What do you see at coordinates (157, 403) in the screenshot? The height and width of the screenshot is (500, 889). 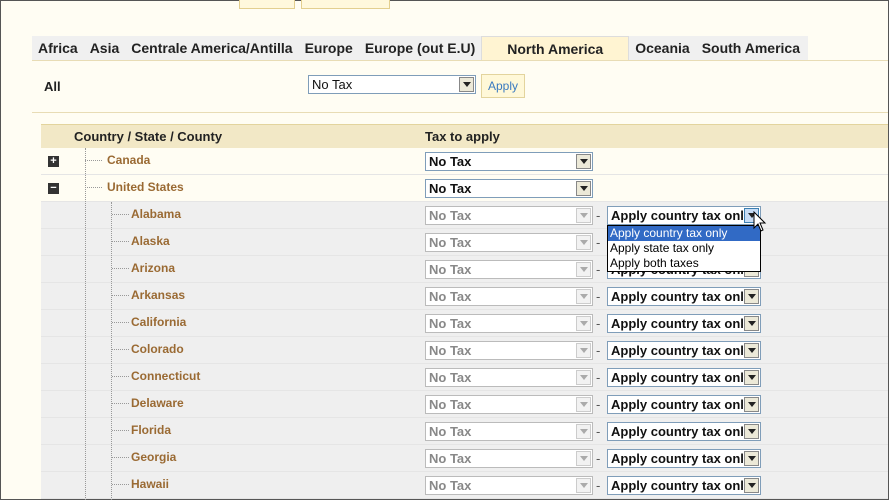 I see `state-name: Delaware` at bounding box center [157, 403].